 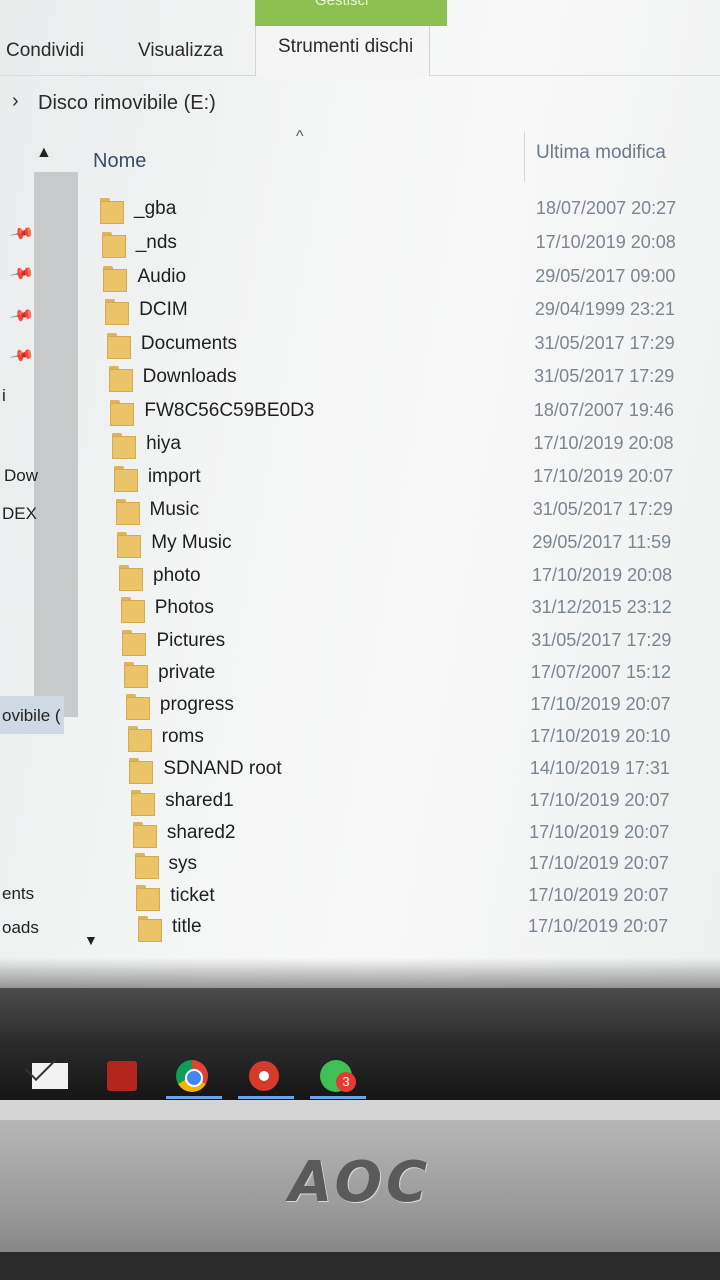 I want to click on file-row: roms 17/10/2019 20:10, so click(x=423, y=739).